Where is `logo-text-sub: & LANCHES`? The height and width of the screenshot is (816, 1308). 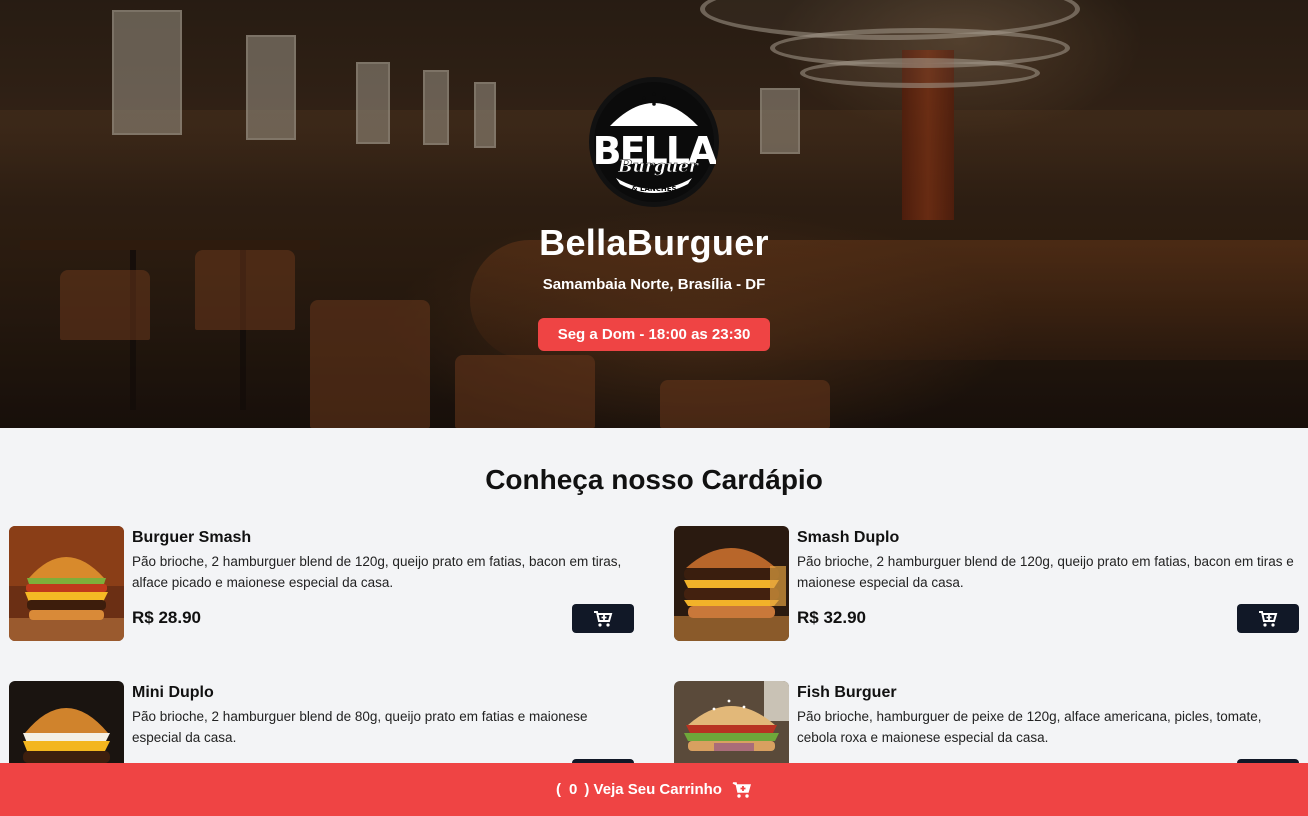
logo-text-sub: & LANCHES is located at coordinates (653, 189).